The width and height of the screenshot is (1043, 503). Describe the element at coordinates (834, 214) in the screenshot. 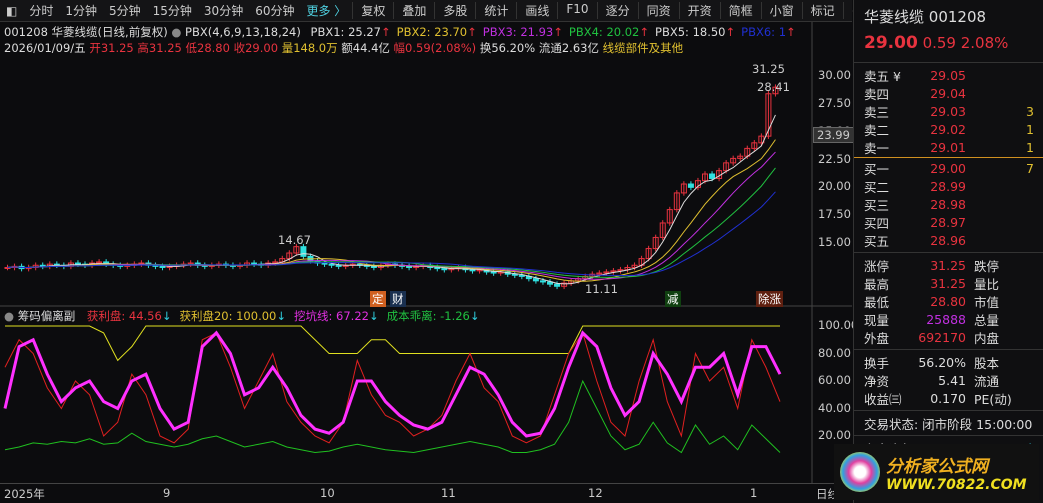

I see `price-tick: 17.50` at that location.